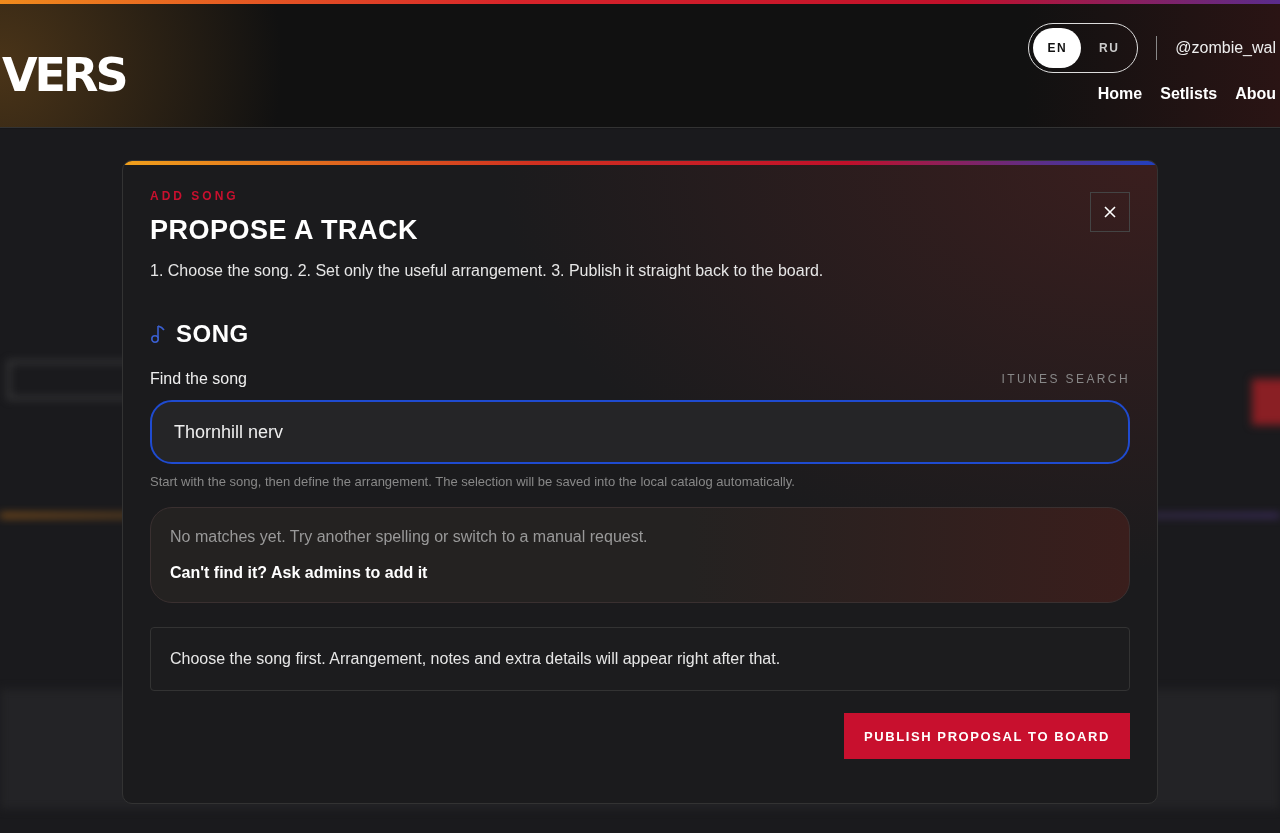 The height and width of the screenshot is (833, 1280). Describe the element at coordinates (986, 736) in the screenshot. I see `publish-button: PUBLISH PROPOSAL TO BOARD` at that location.